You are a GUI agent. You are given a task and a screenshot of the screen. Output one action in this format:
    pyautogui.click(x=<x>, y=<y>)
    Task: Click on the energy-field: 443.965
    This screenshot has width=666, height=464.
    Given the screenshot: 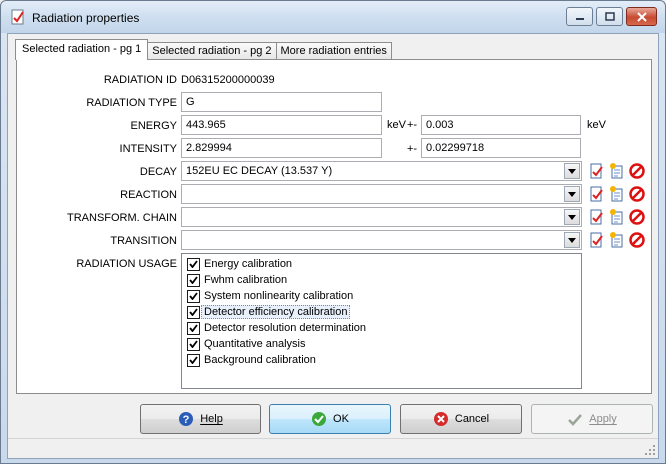 What is the action you would take?
    pyautogui.click(x=281, y=125)
    